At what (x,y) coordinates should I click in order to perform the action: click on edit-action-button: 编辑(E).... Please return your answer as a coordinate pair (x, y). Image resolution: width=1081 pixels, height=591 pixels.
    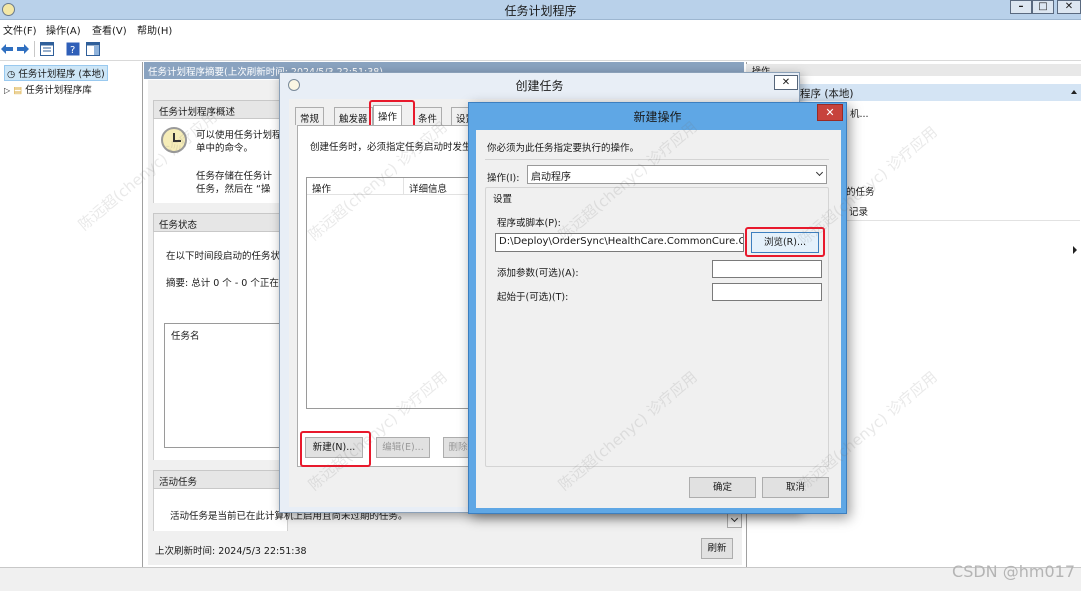
    Looking at the image, I should click on (403, 447).